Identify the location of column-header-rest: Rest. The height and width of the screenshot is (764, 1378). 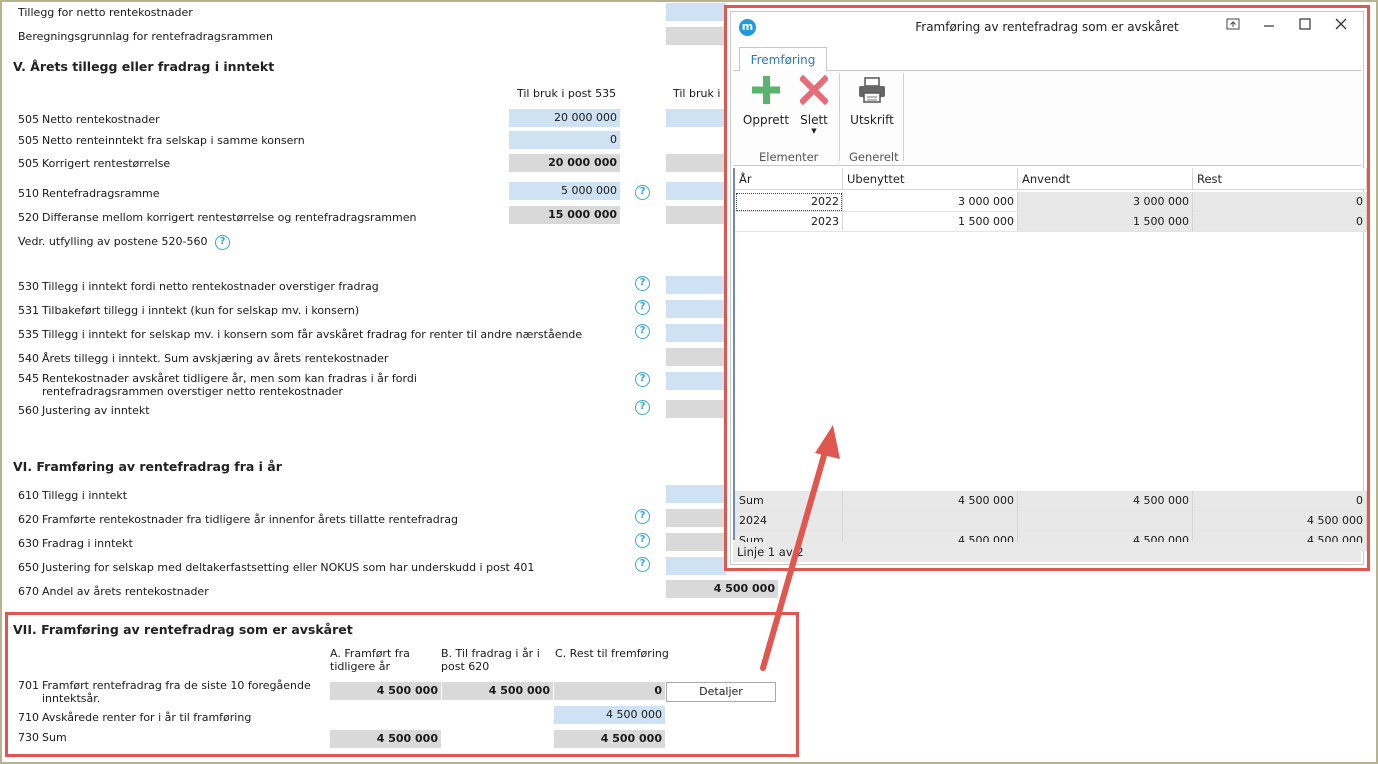
(1280, 179).